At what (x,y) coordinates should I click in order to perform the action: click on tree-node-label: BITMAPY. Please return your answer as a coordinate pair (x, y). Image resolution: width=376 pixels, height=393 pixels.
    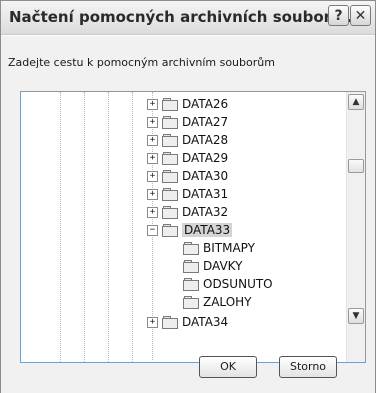
    Looking at the image, I should click on (229, 248).